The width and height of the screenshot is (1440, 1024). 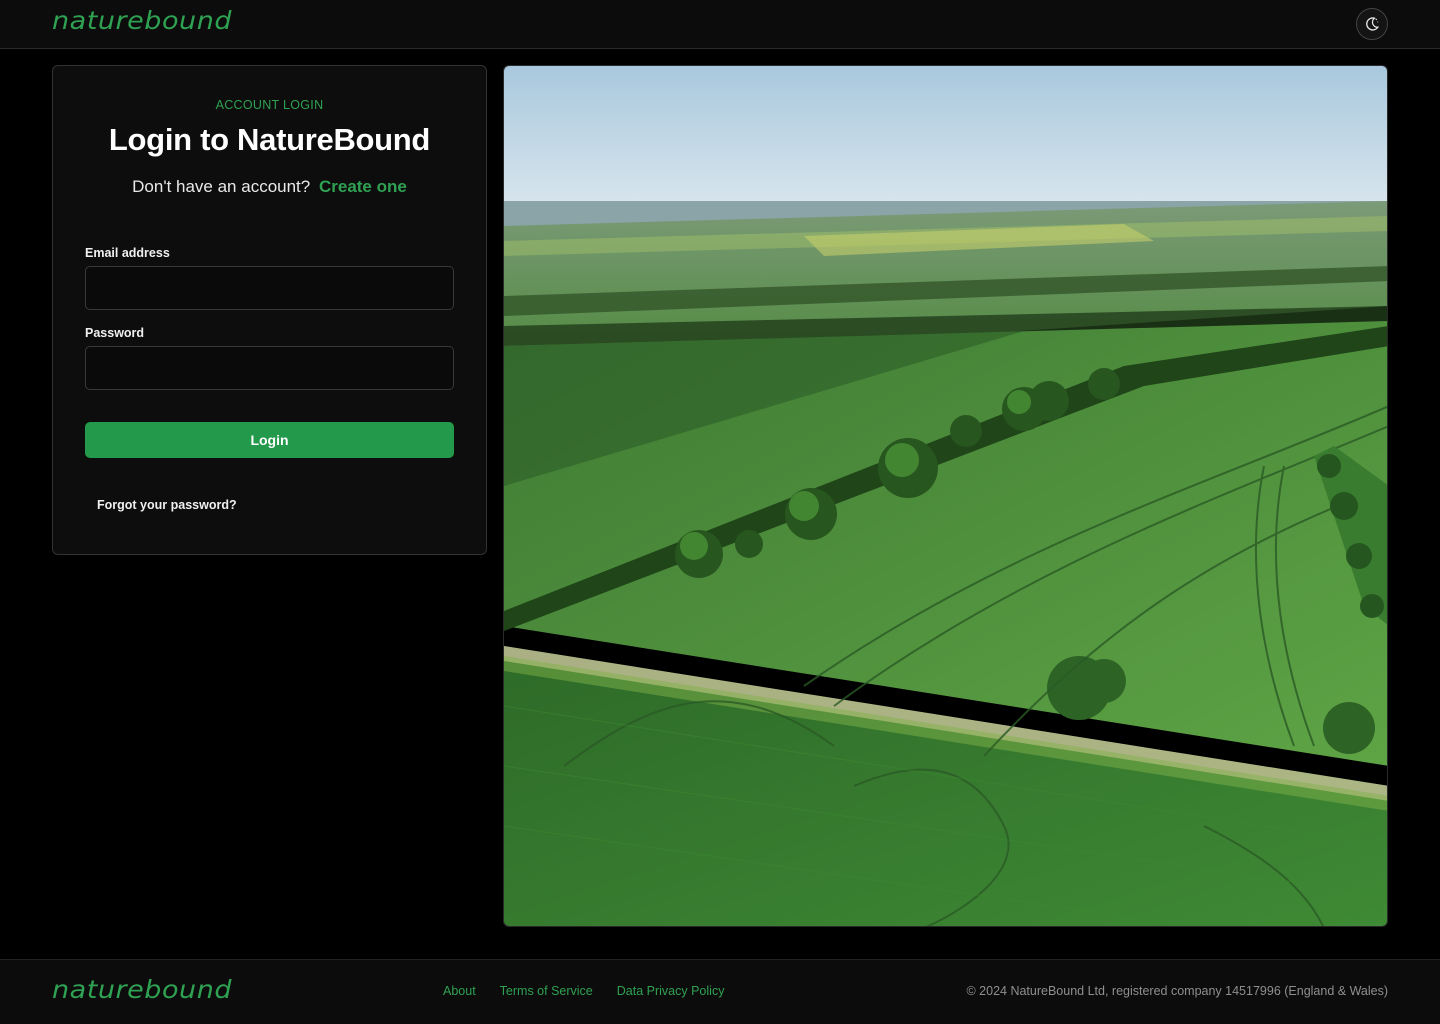 I want to click on footer-logo: naturebound, so click(x=142, y=989).